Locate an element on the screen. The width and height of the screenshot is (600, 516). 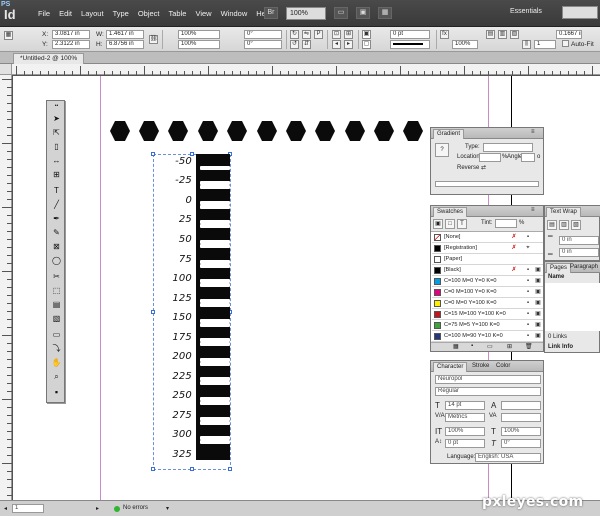
formatting-affects-text-icon: T is located at coordinates (462, 224).